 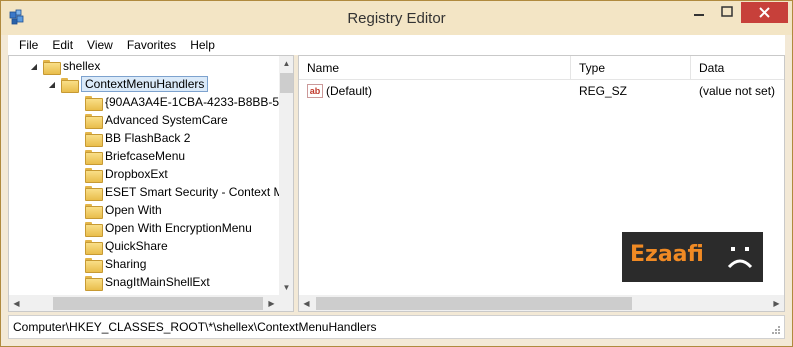 What do you see at coordinates (699, 12) in the screenshot?
I see `minimize-button` at bounding box center [699, 12].